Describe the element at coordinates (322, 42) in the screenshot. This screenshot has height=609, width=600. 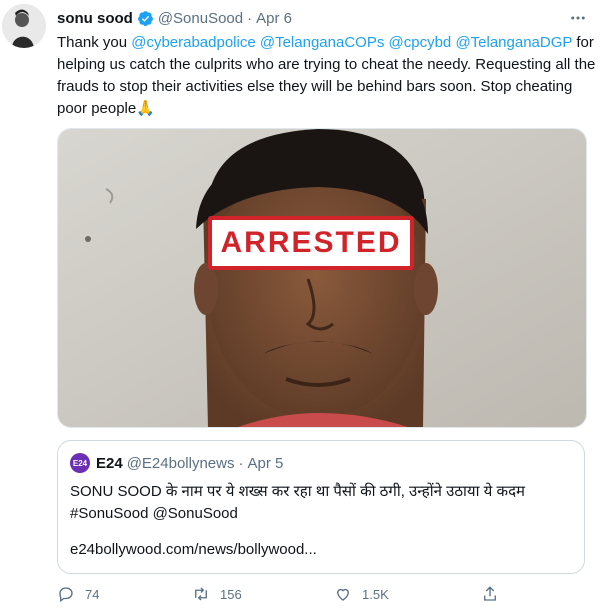
I see `mention-telanganacops: @TelanganaCOPs` at that location.